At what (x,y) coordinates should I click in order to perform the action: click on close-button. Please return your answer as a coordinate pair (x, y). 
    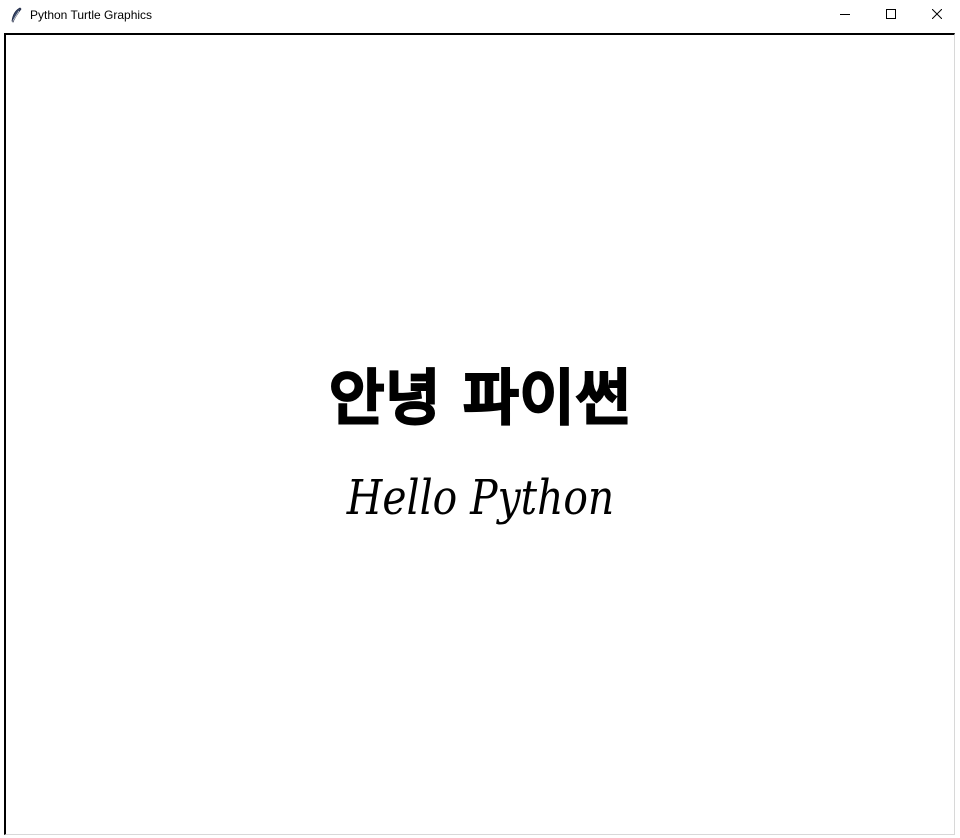
    Looking at the image, I should click on (937, 15).